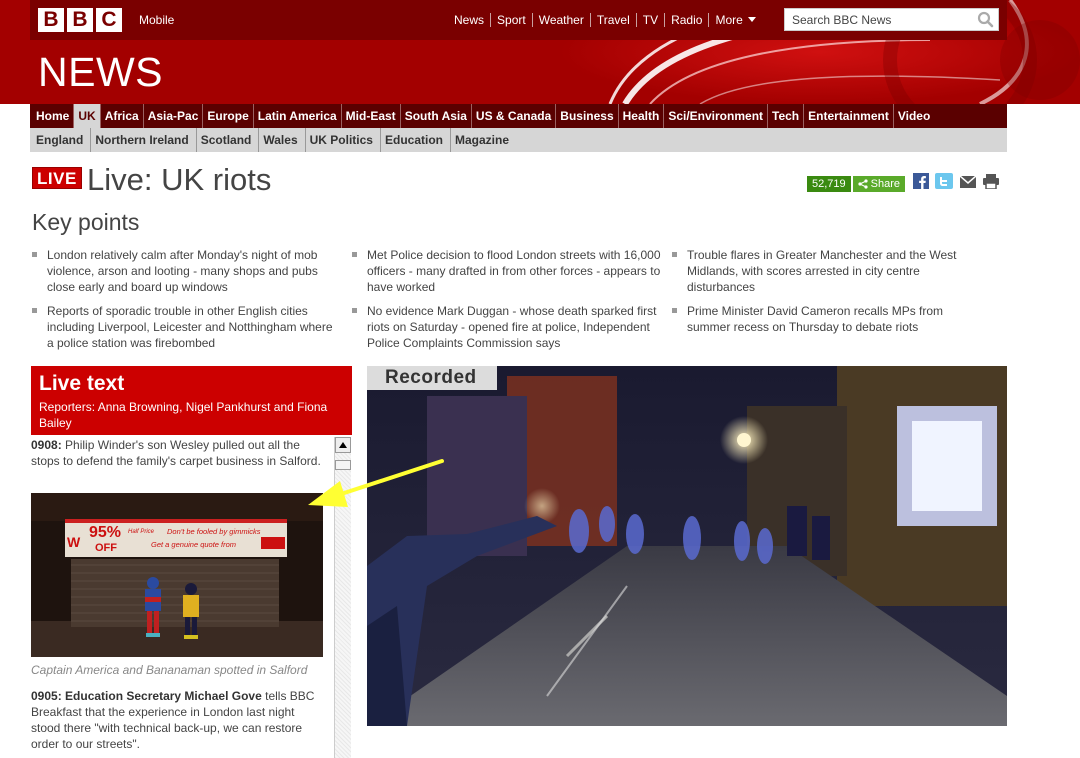 The width and height of the screenshot is (1080, 758). Describe the element at coordinates (370, 116) in the screenshot. I see `nav-mid-east: Mid-East` at that location.